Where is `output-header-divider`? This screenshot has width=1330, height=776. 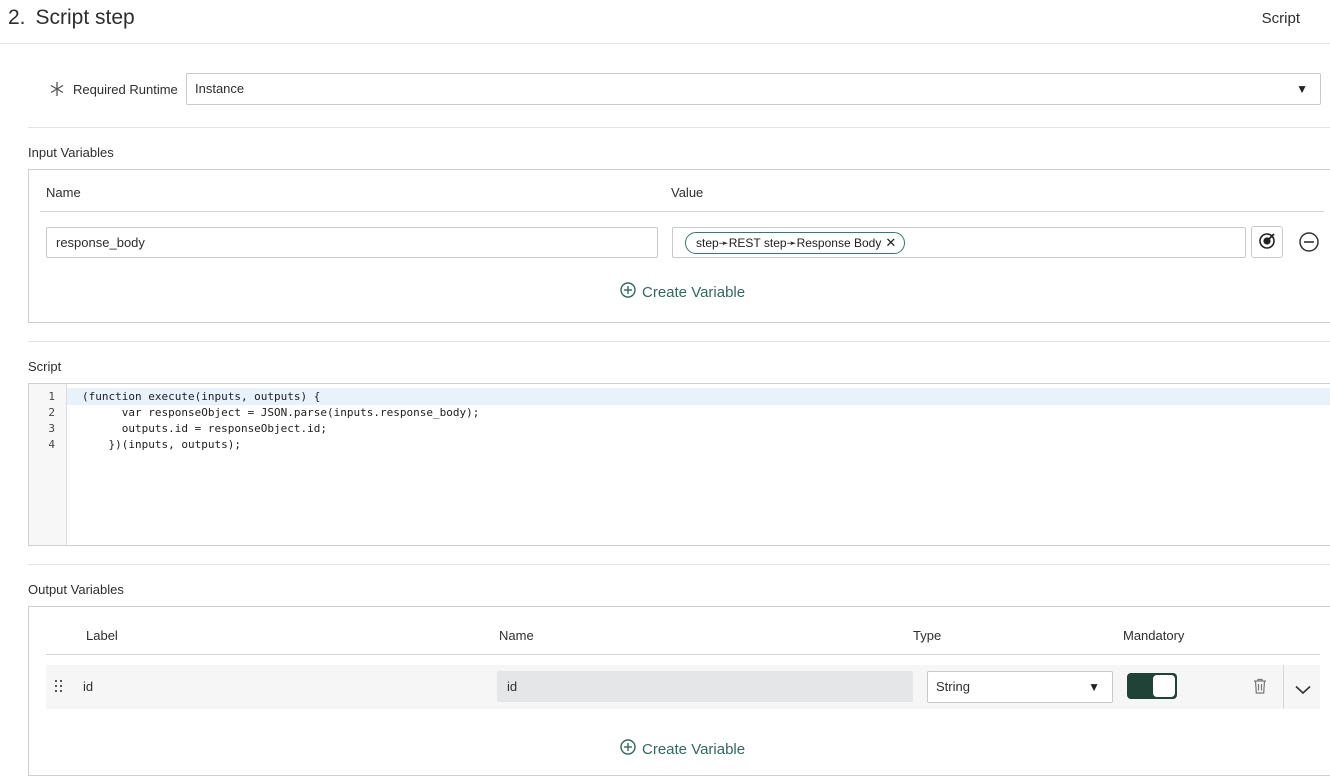
output-header-divider is located at coordinates (683, 654).